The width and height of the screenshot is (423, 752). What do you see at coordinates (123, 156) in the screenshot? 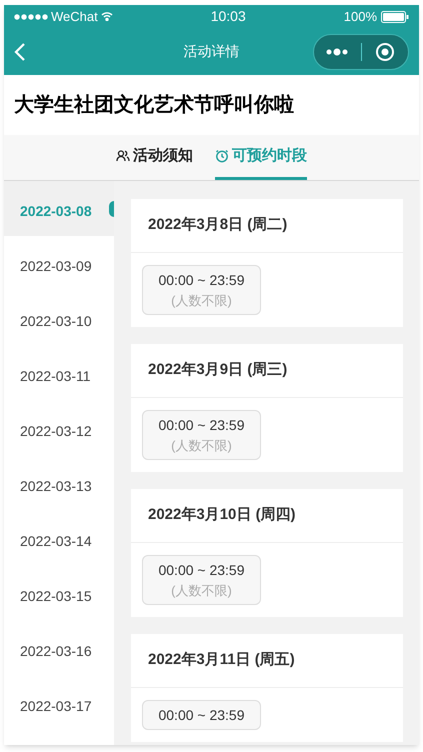
I see `people-icon` at bounding box center [123, 156].